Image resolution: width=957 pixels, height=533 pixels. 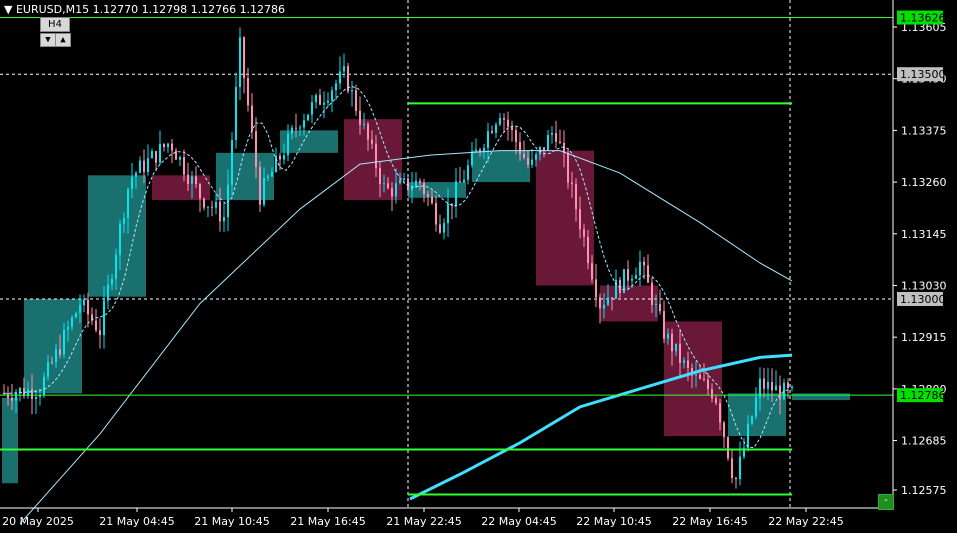 I want to click on price-tag-label: 1.13500, so click(x=923, y=74).